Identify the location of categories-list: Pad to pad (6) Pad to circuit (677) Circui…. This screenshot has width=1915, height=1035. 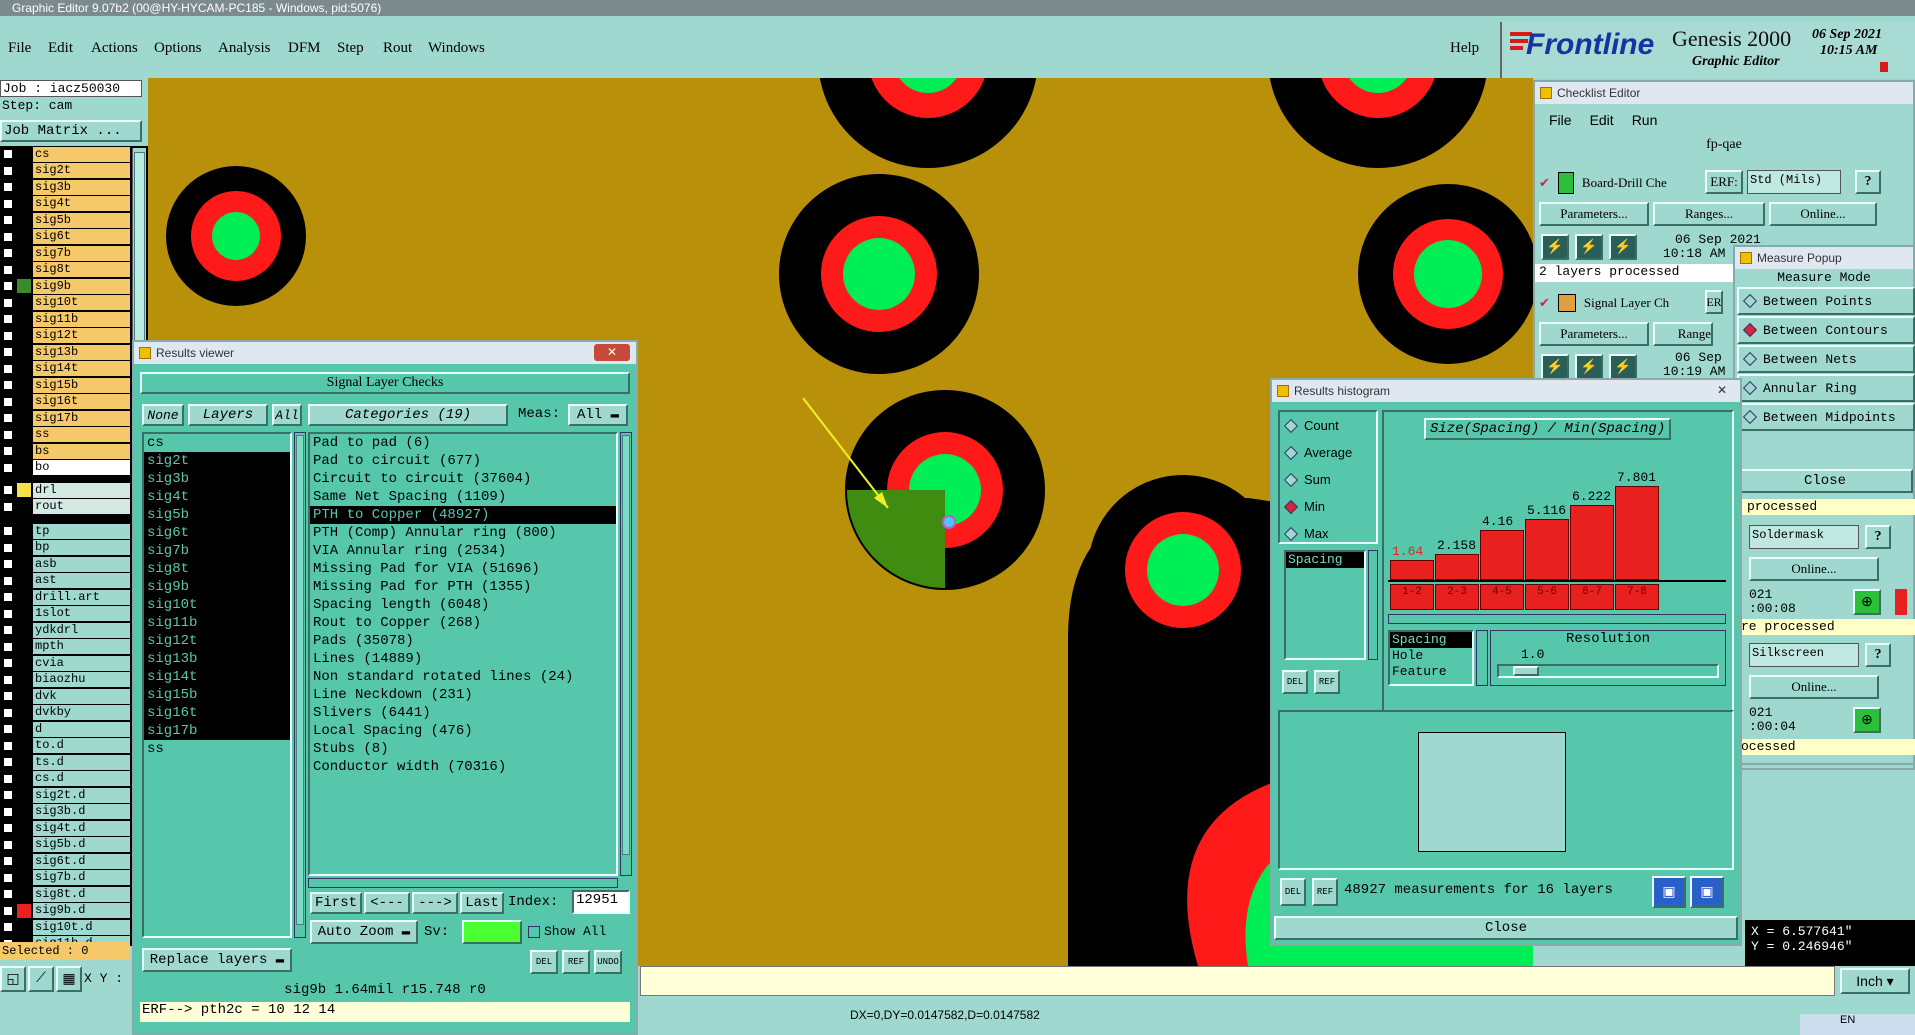
(463, 654).